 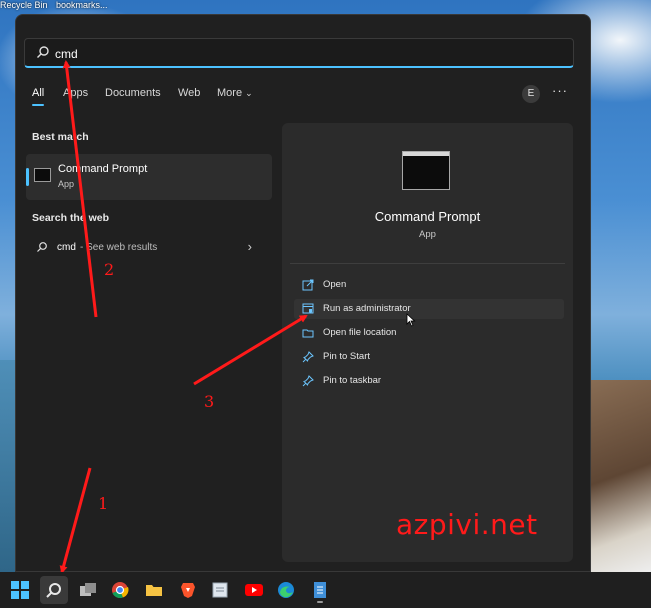 I want to click on open-external-icon, so click(x=308, y=285).